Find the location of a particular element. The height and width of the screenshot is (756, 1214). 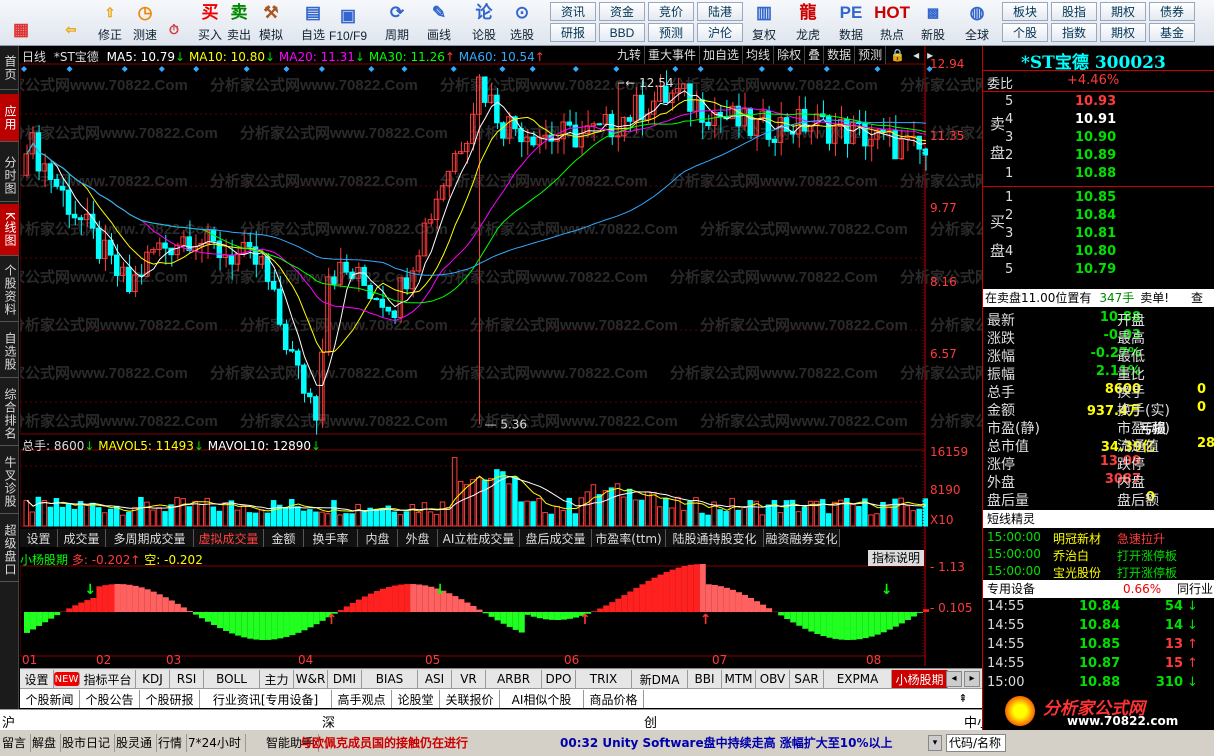

sell-level-row: 1 10.88 is located at coordinates (1060, 174).